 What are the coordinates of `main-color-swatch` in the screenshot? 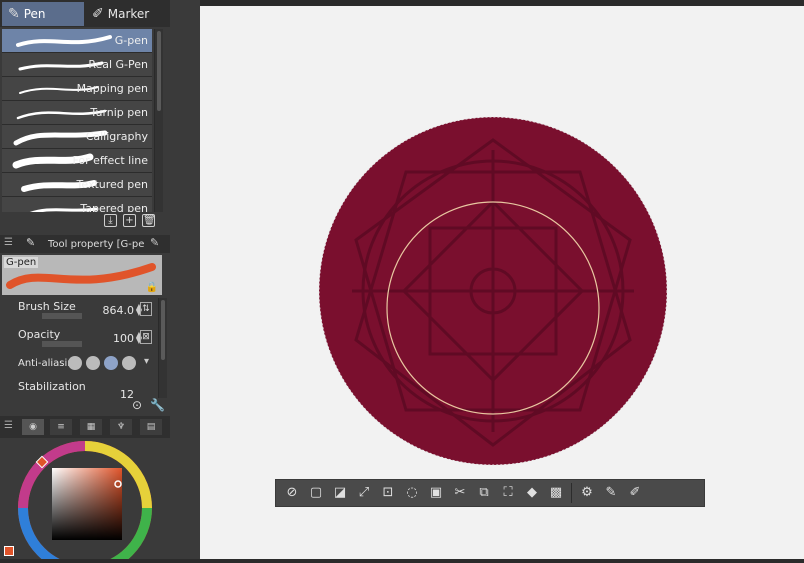 It's located at (9, 551).